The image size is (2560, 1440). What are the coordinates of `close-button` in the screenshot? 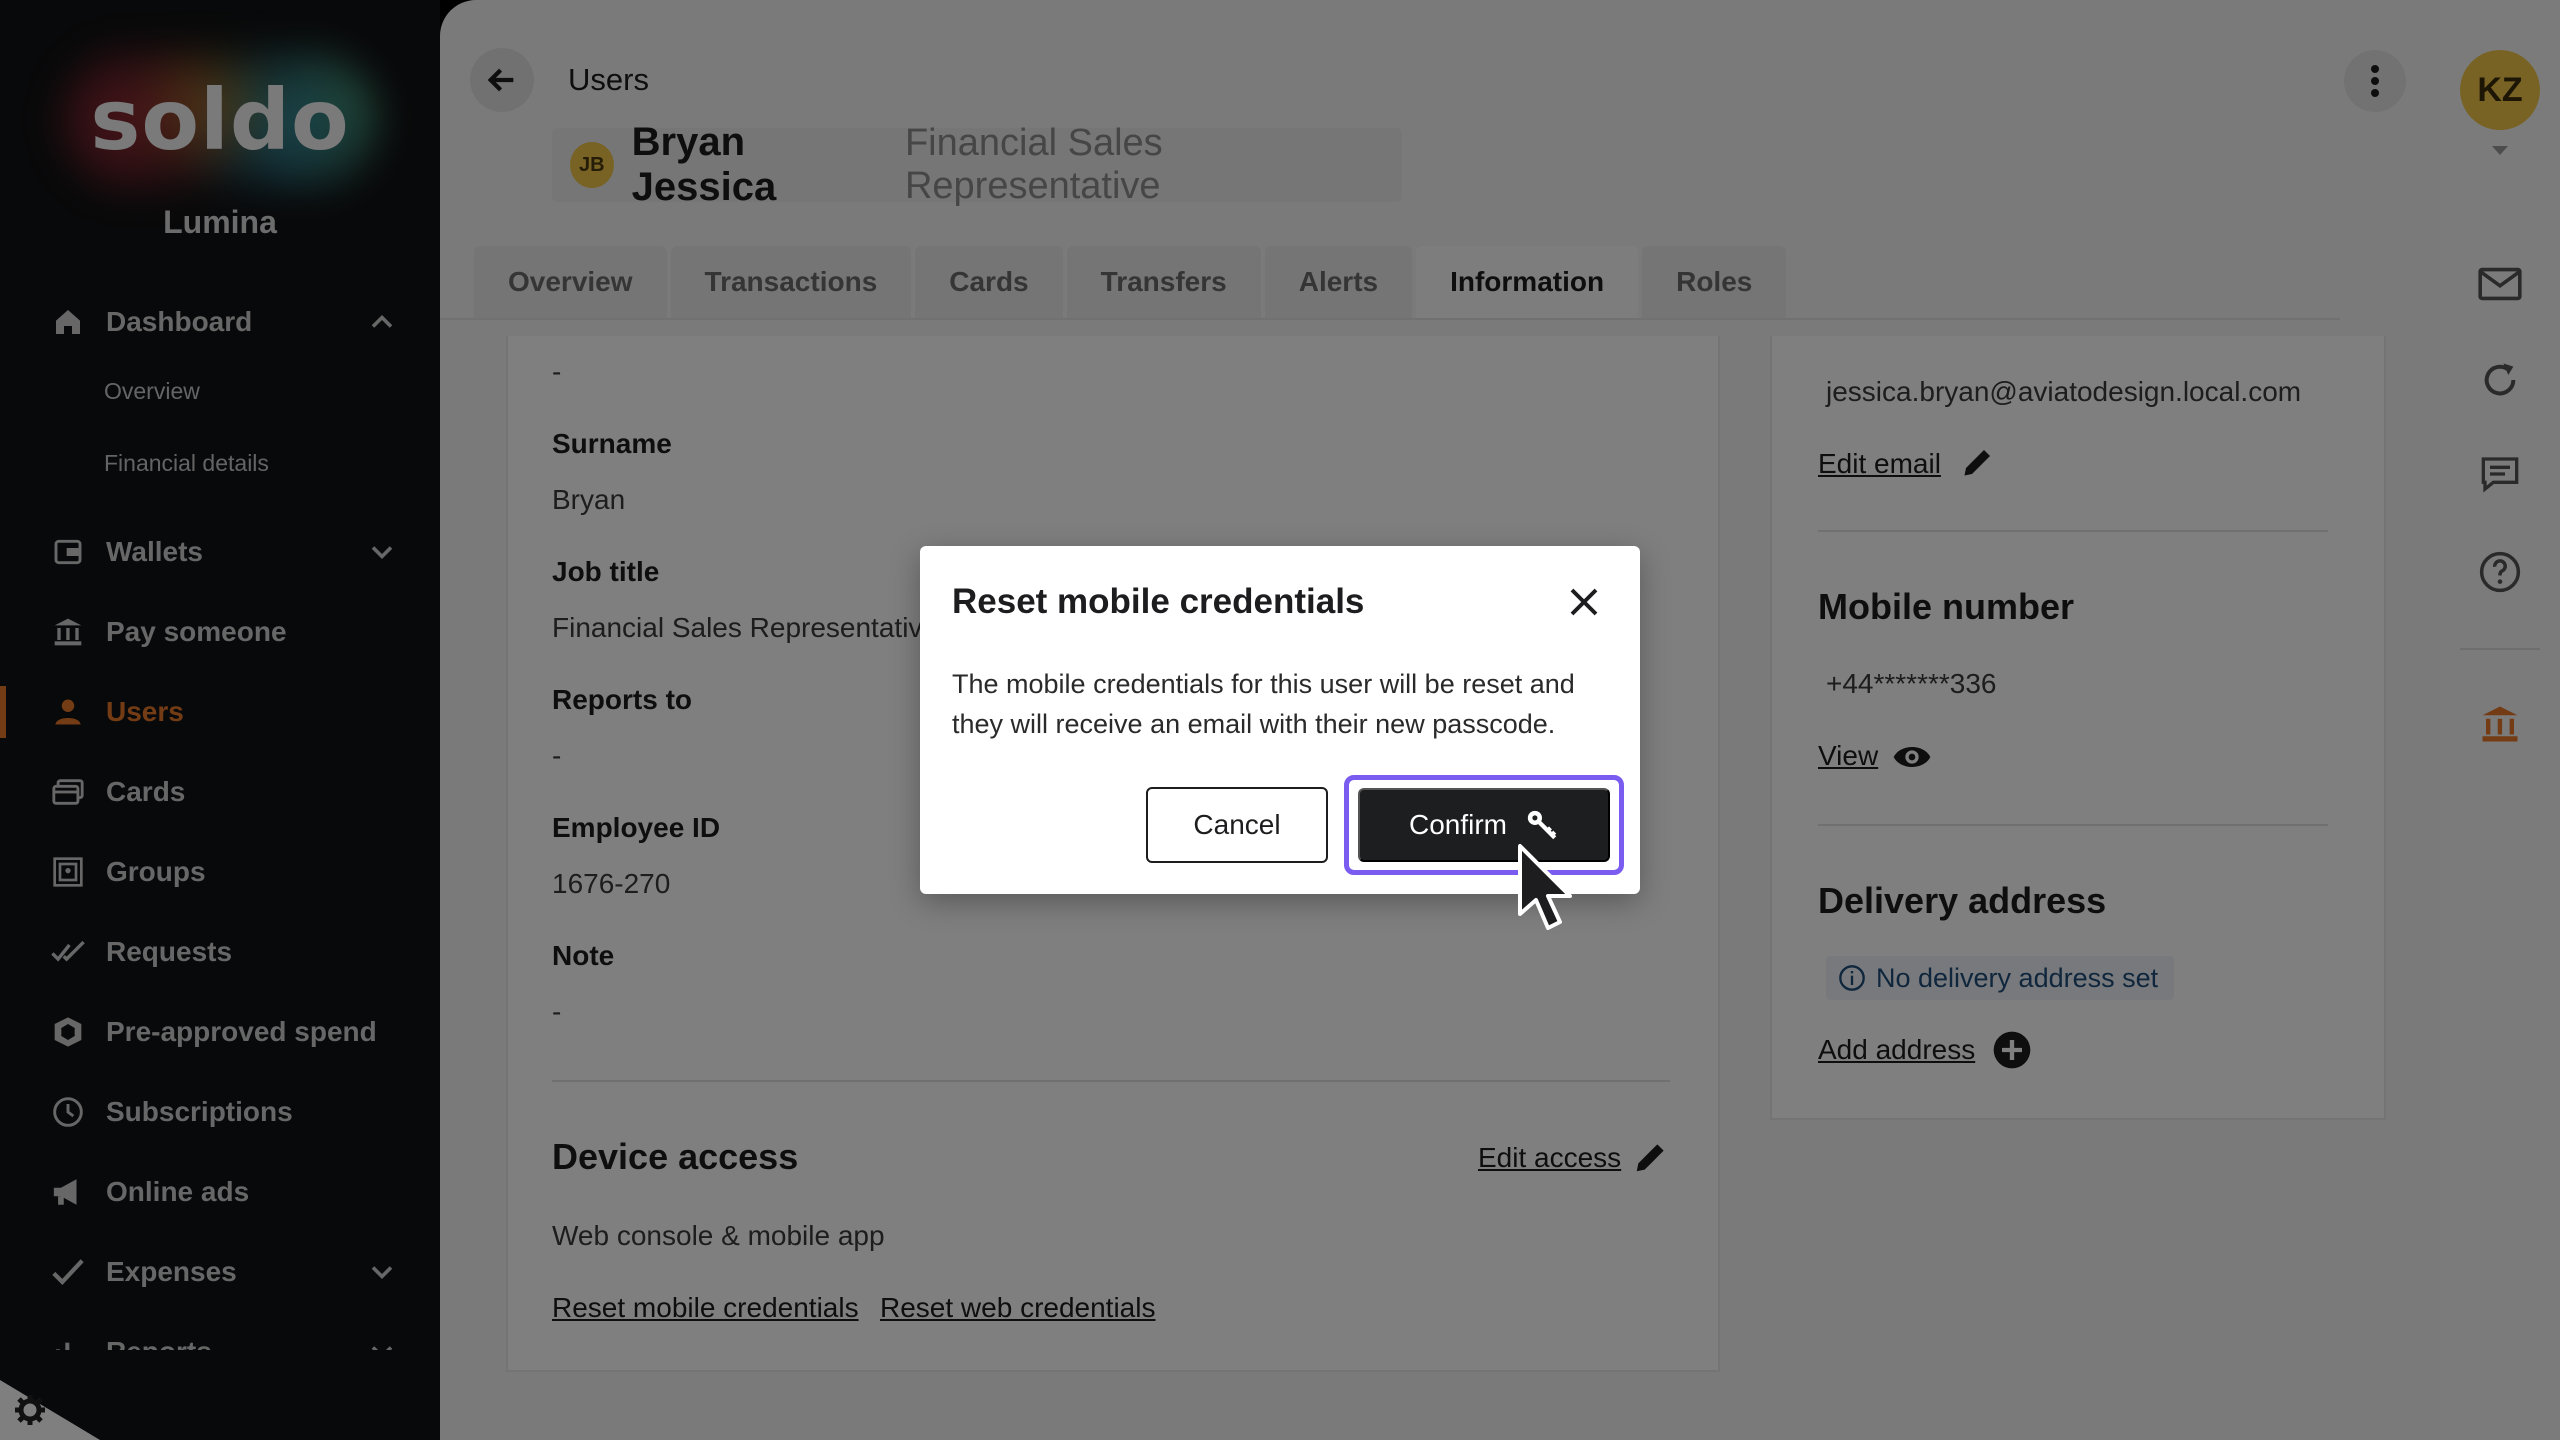 It's located at (1584, 602).